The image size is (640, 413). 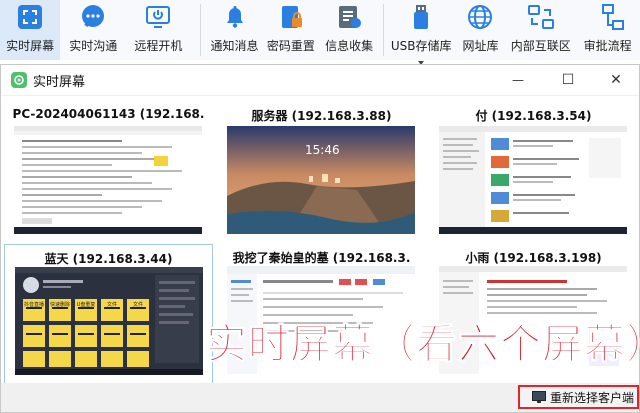 What do you see at coordinates (349, 46) in the screenshot?
I see `toolbar-label: 信息收集` at bounding box center [349, 46].